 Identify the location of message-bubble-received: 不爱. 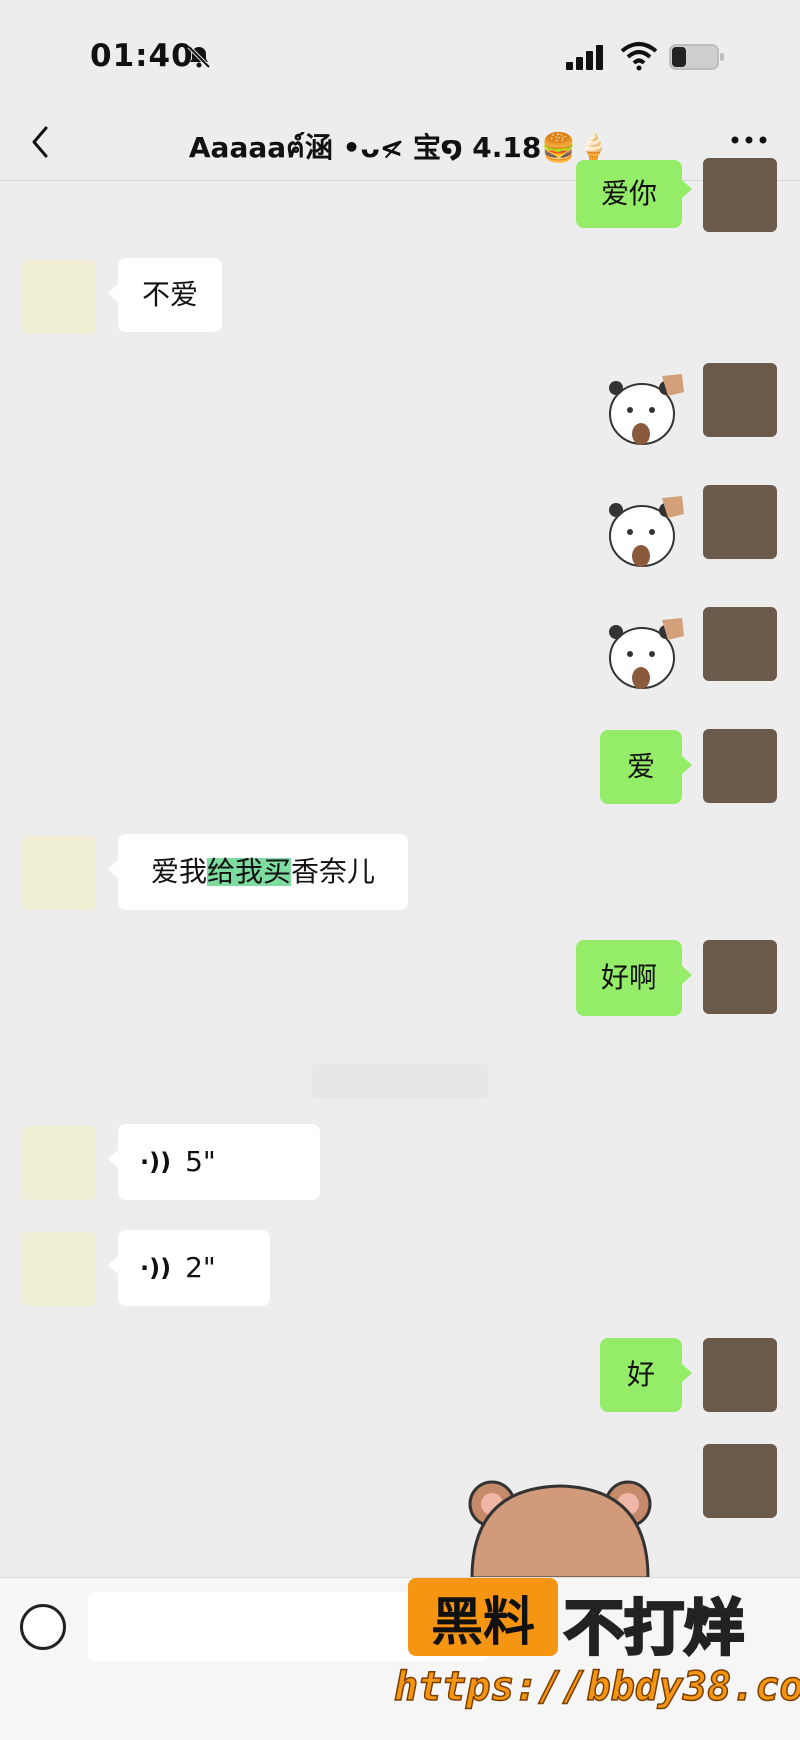
(170, 295).